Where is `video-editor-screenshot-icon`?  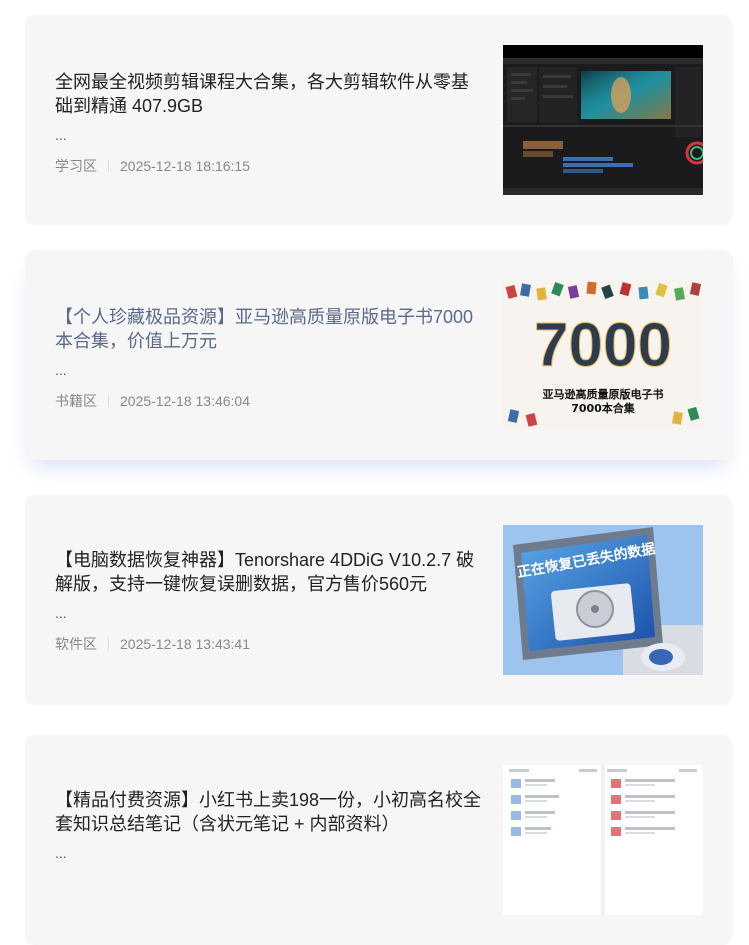 video-editor-screenshot-icon is located at coordinates (603, 120).